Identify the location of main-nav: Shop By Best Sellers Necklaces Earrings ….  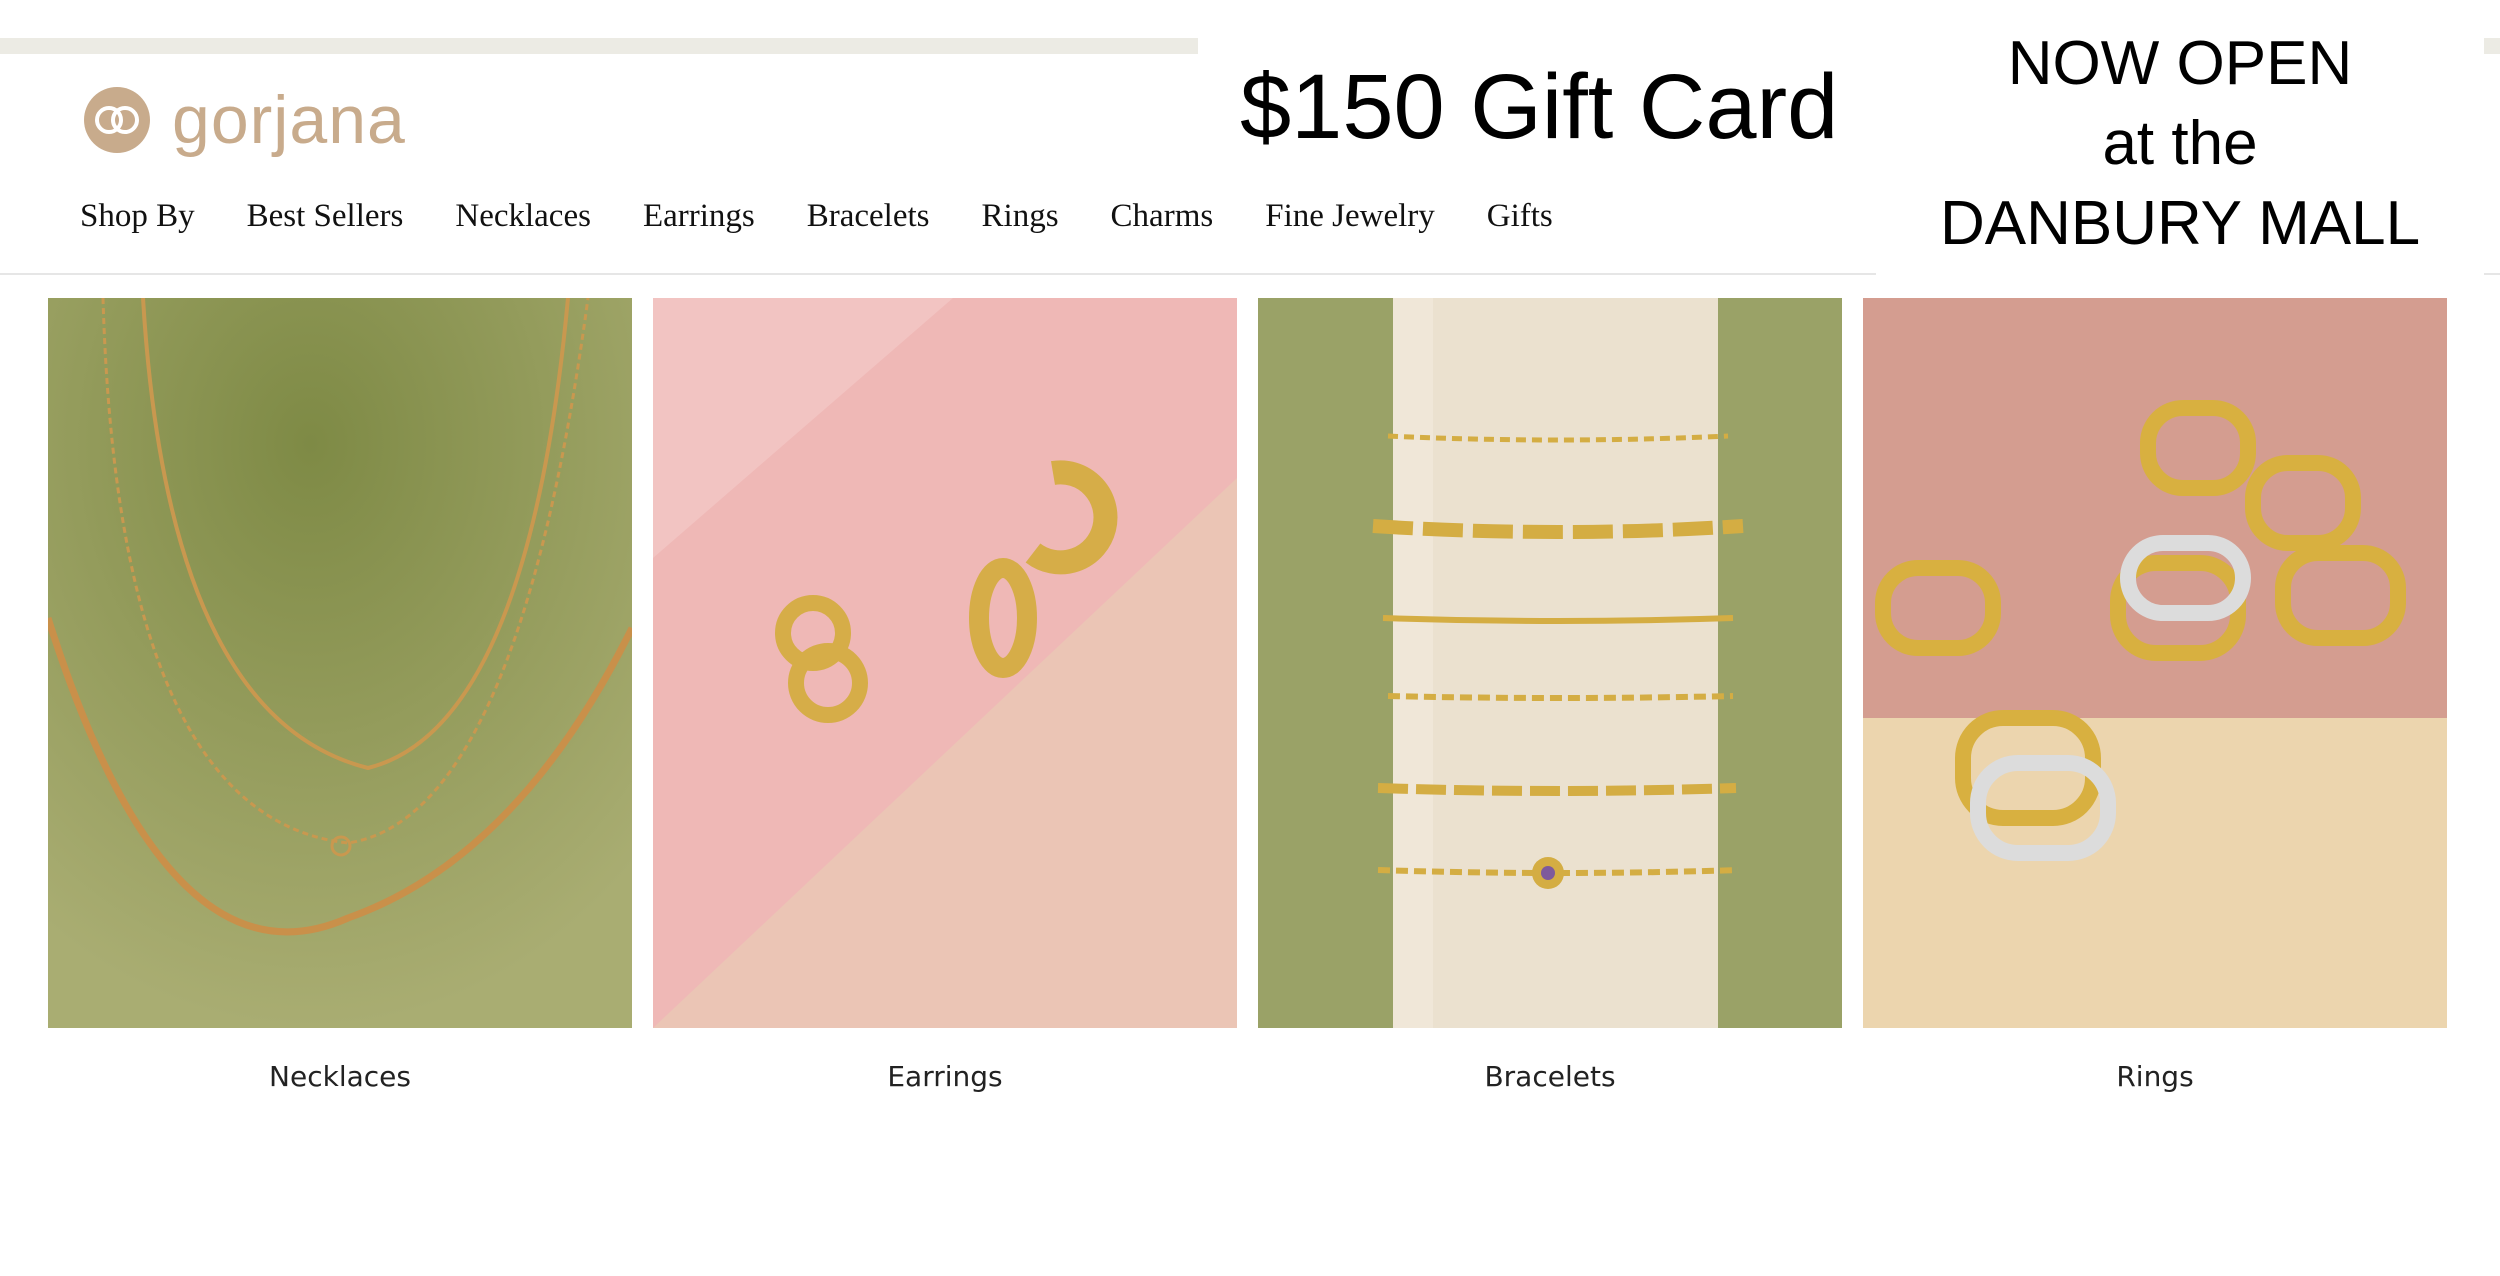
(842, 216).